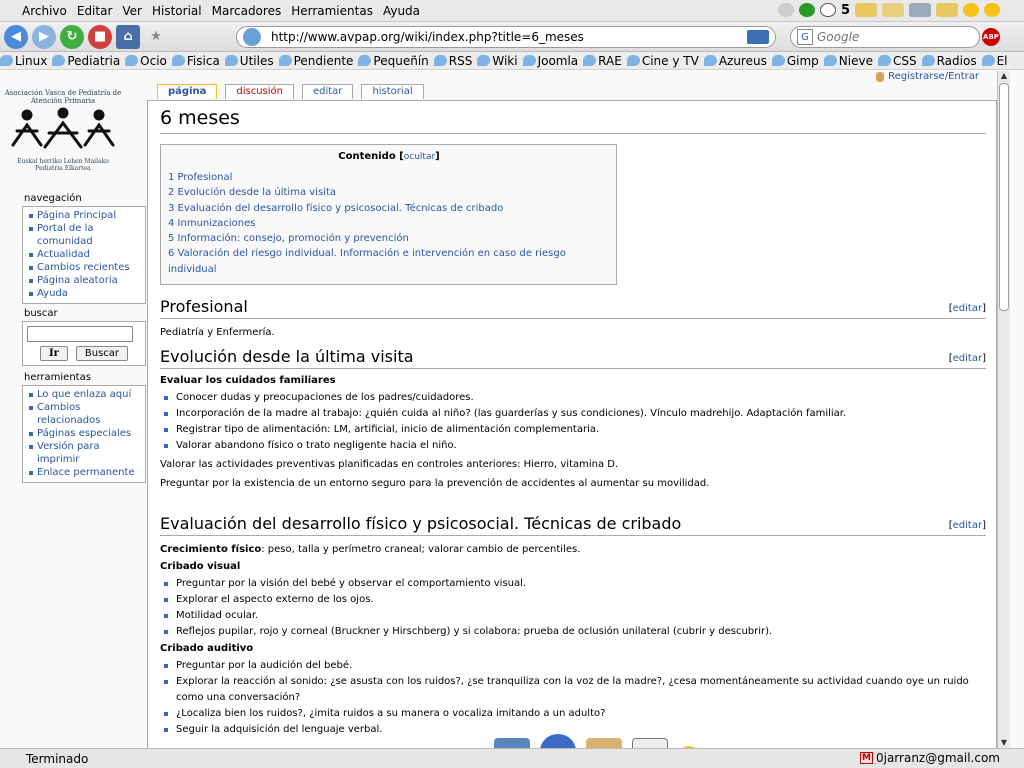 The width and height of the screenshot is (1024, 768). What do you see at coordinates (785, 10) in the screenshot?
I see `network-icon` at bounding box center [785, 10].